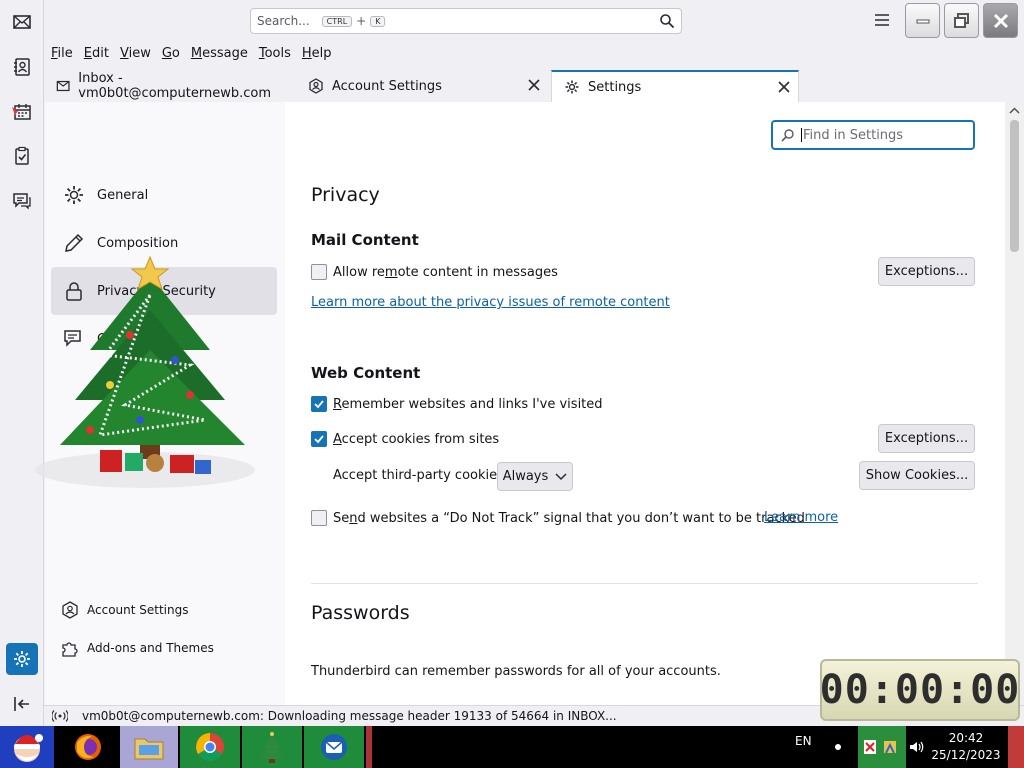 The width and height of the screenshot is (1024, 768). What do you see at coordinates (135, 53) in the screenshot?
I see `menu-view: View` at bounding box center [135, 53].